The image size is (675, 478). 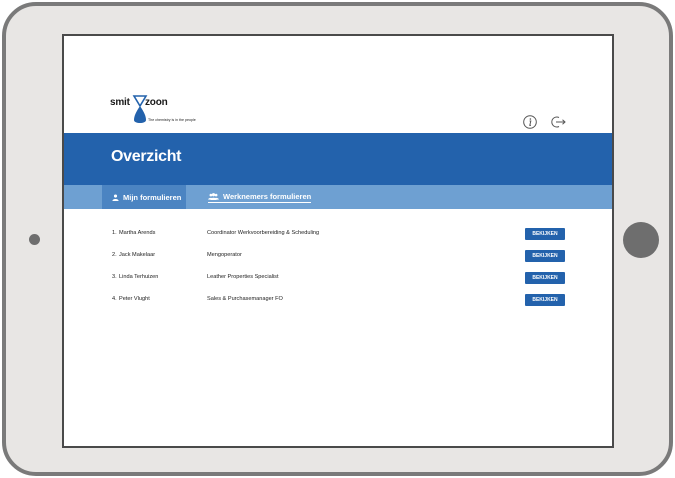 I want to click on employee-role: Mengoperator, so click(x=224, y=255).